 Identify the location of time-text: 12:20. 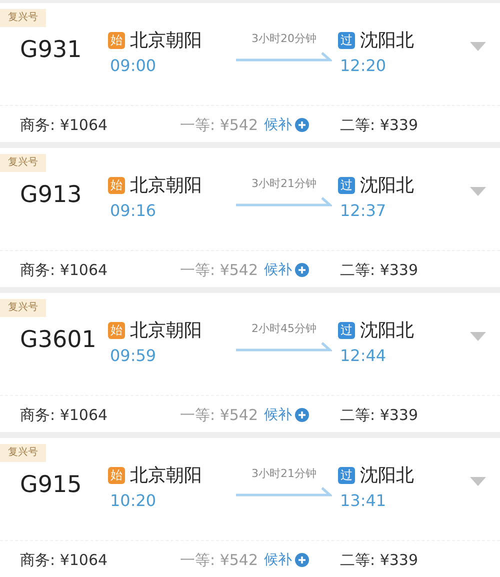
(364, 66).